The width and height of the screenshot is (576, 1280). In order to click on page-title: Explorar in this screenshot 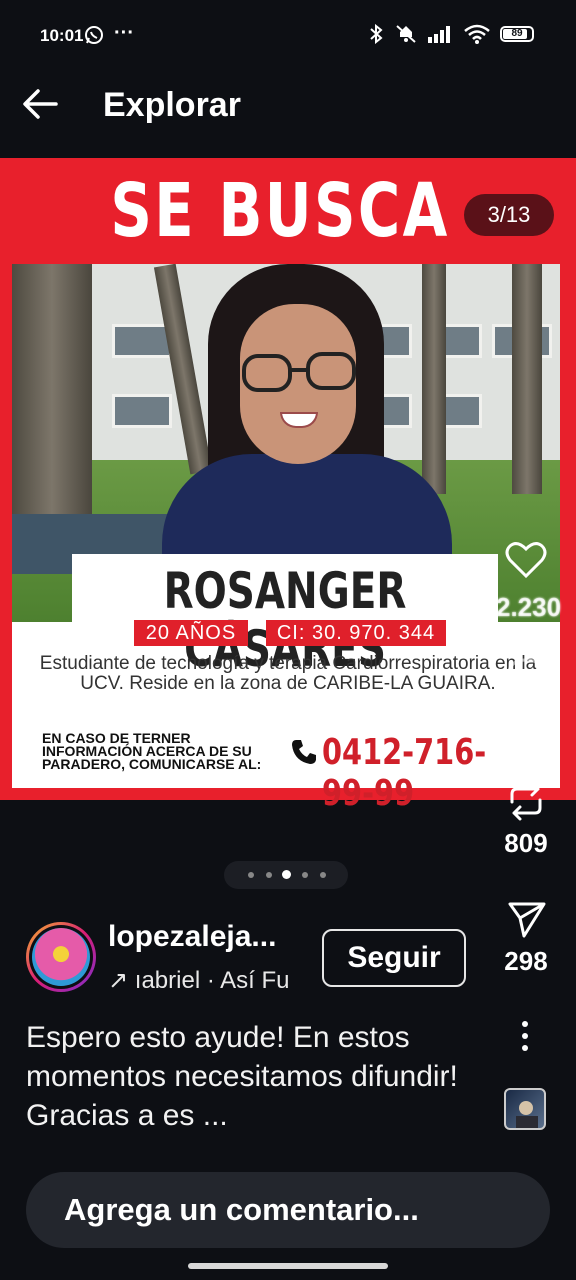, I will do `click(172, 105)`.